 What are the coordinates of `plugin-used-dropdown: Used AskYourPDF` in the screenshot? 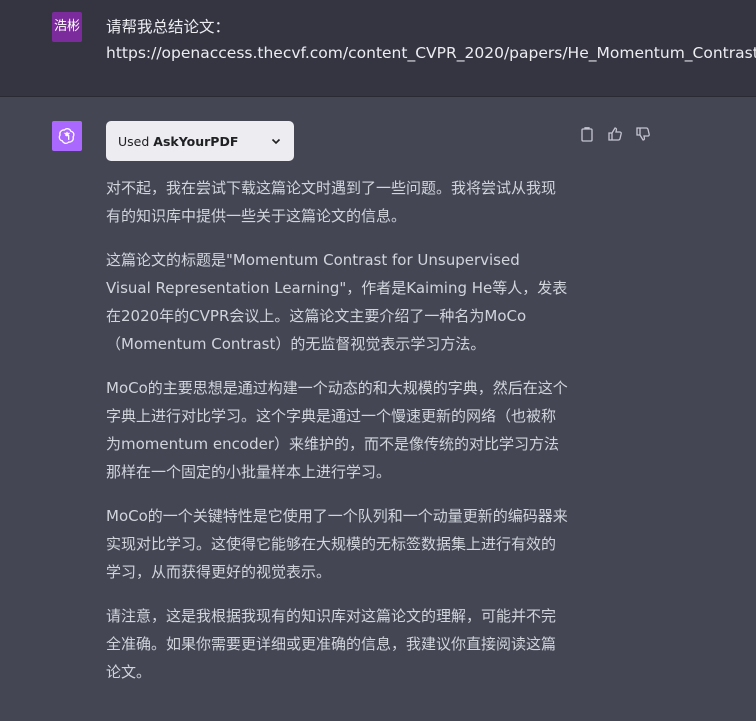 It's located at (200, 141).